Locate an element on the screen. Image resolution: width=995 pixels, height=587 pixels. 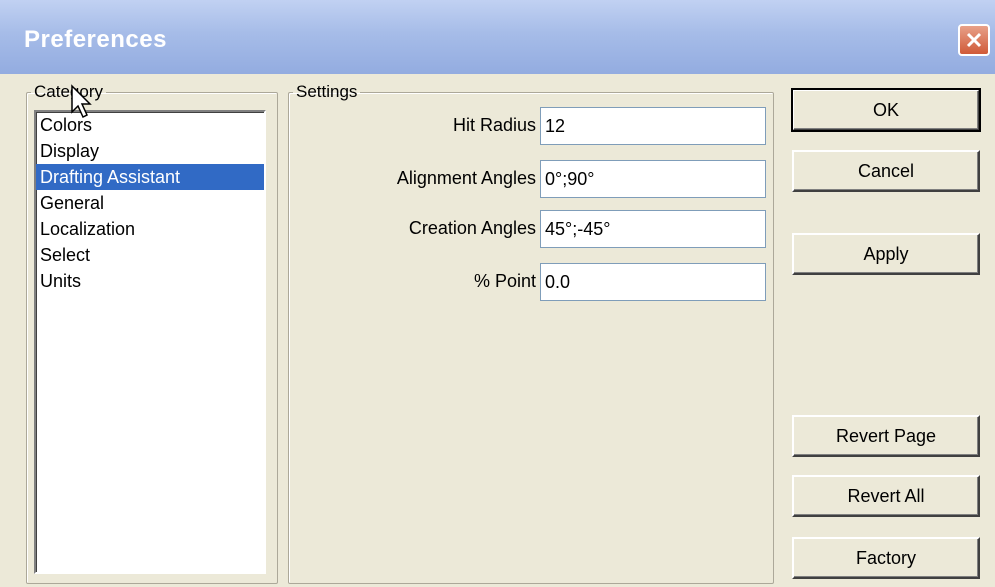
apply-button: Apply is located at coordinates (886, 254).